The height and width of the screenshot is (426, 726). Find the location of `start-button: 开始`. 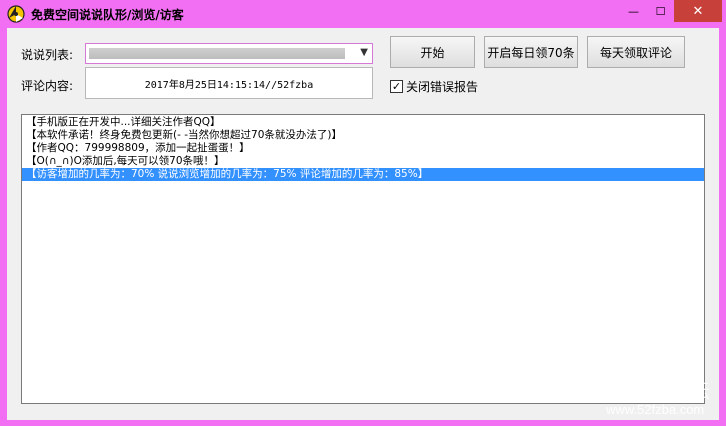

start-button: 开始 is located at coordinates (432, 52).